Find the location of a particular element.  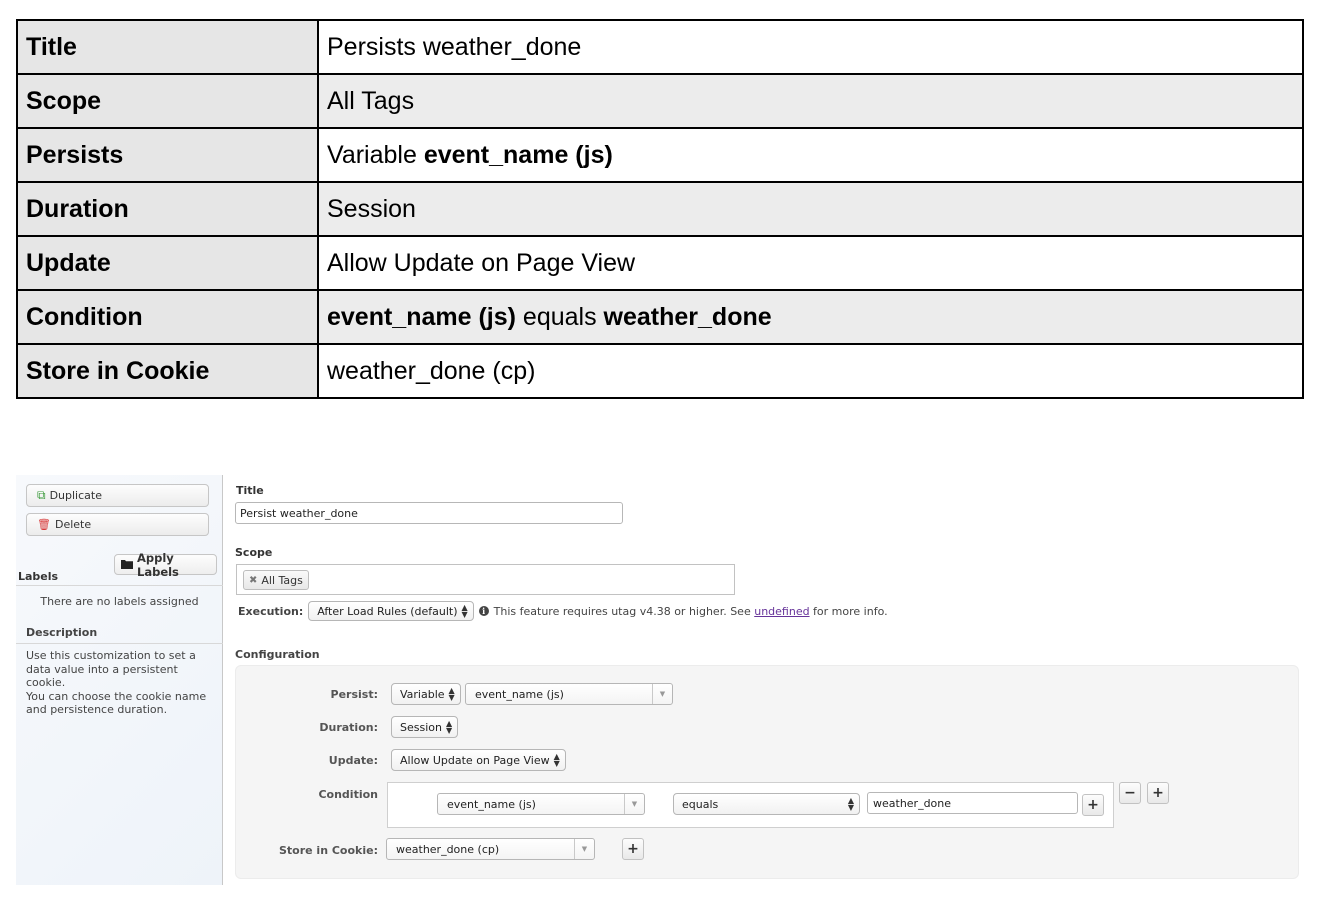

folder-icon is located at coordinates (127, 565).